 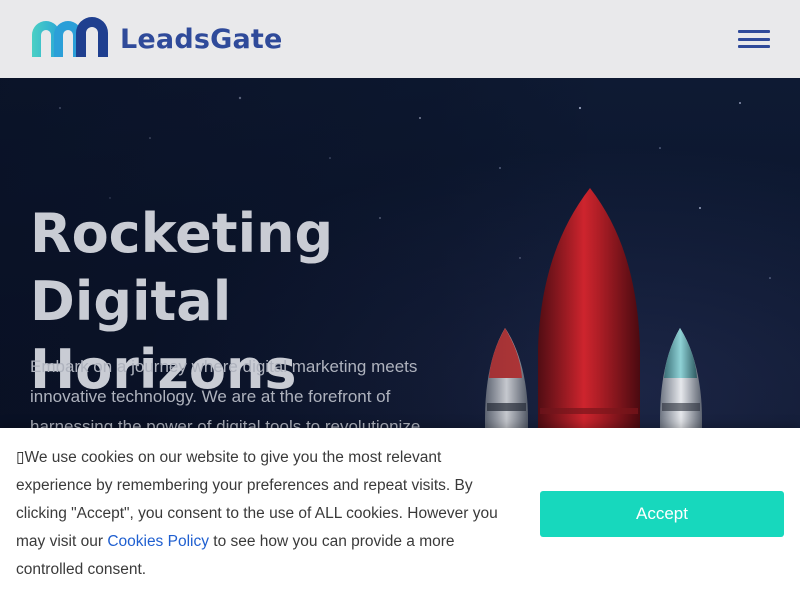 What do you see at coordinates (70, 37) in the screenshot?
I see `logo-icon` at bounding box center [70, 37].